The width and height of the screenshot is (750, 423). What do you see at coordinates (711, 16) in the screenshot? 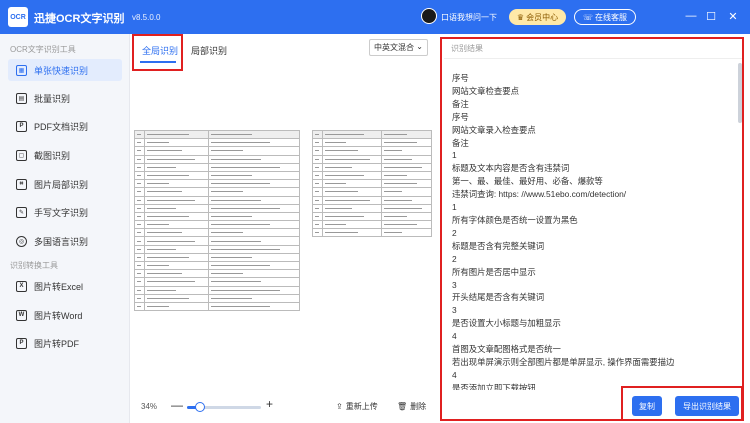
I see `maximize-button: ☐` at bounding box center [711, 16].